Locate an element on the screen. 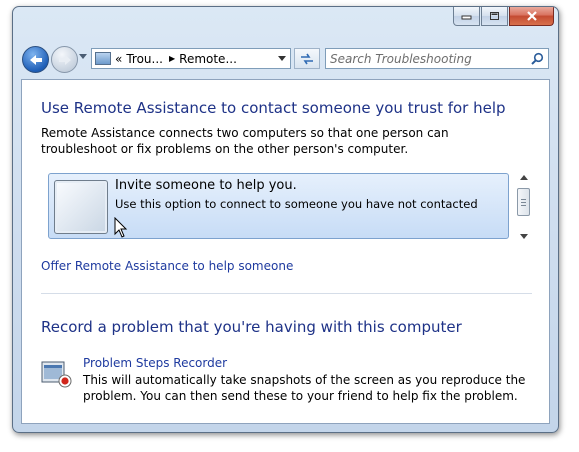 This screenshot has width=579, height=452. back-arrow-icon is located at coordinates (35, 59).